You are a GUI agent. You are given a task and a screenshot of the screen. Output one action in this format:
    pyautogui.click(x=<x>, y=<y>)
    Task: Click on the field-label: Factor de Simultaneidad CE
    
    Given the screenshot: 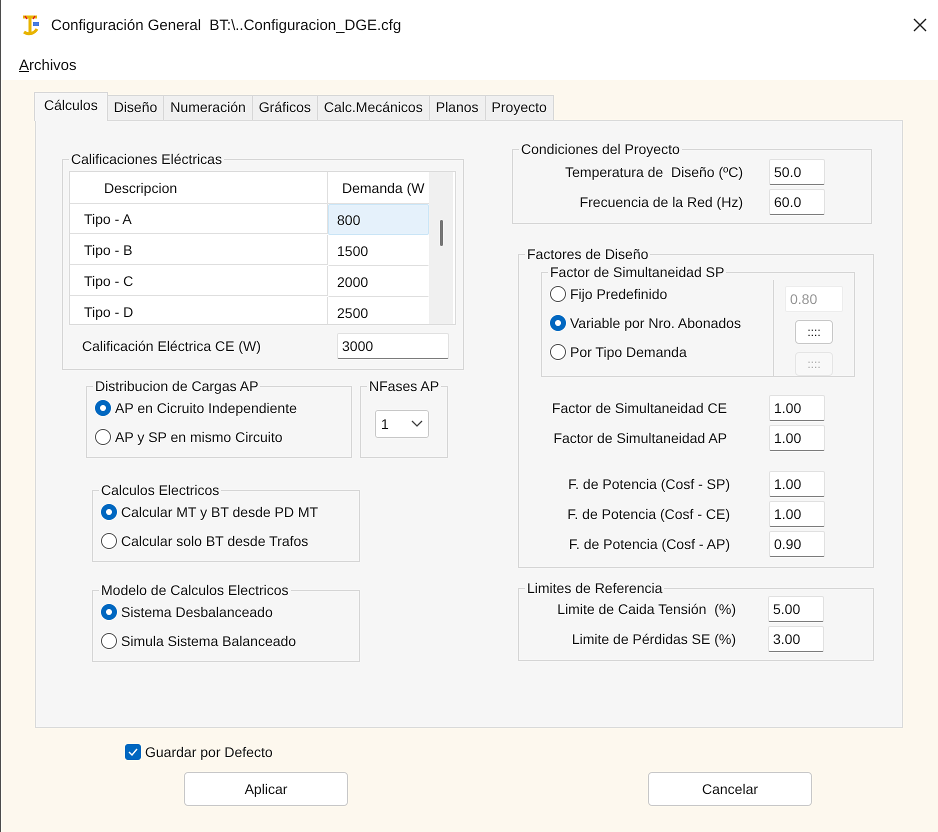 What is the action you would take?
    pyautogui.click(x=638, y=408)
    